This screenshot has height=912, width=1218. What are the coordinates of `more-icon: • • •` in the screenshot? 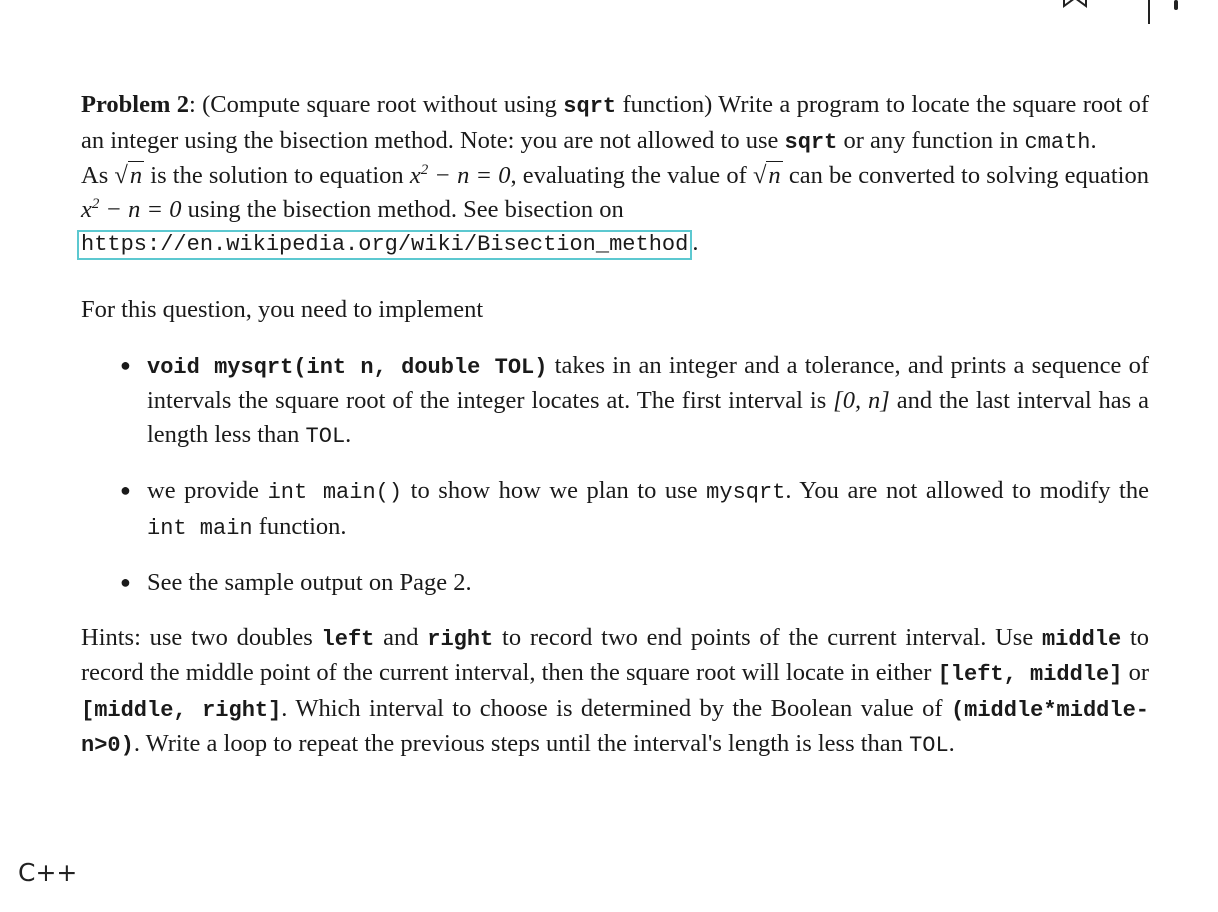 It's located at (1113, 3).